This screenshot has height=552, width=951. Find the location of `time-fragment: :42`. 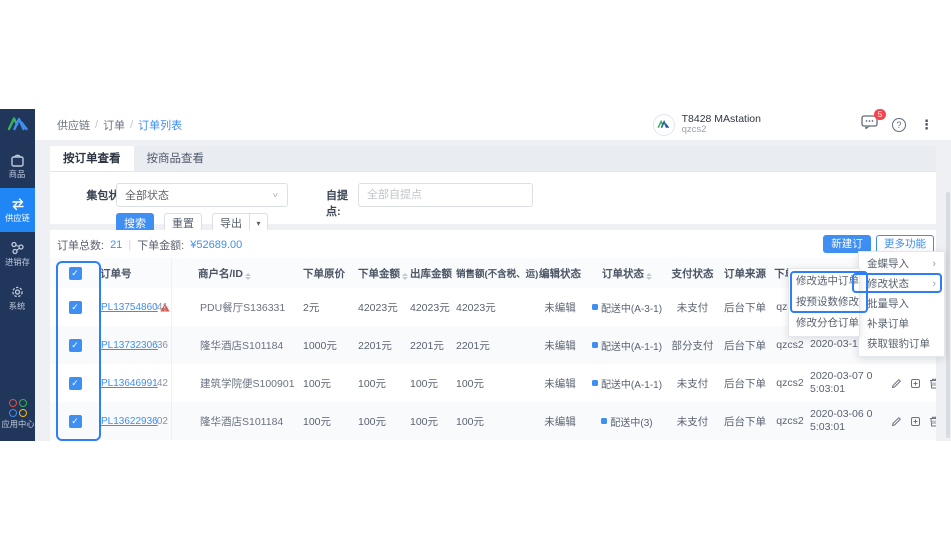

time-fragment: :42 is located at coordinates (161, 383).